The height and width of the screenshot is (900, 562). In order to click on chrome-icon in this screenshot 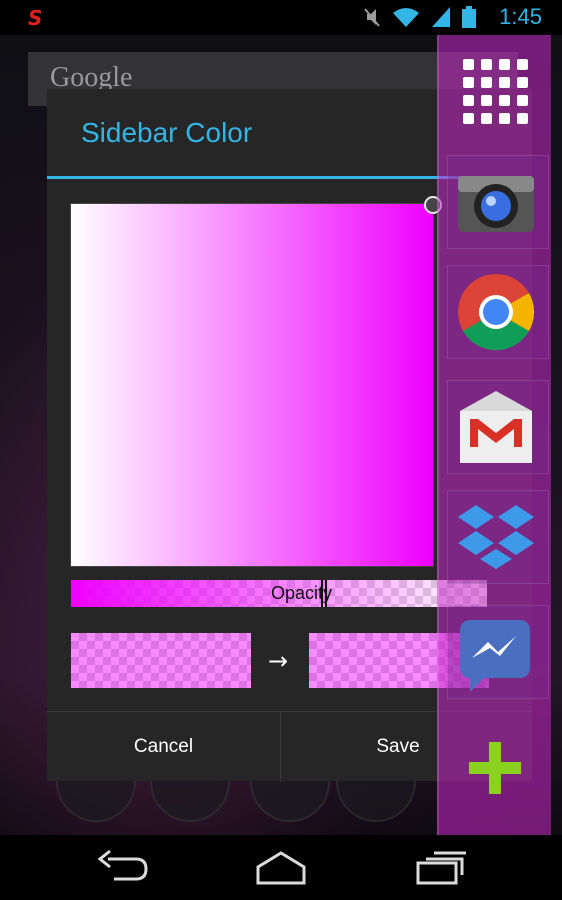, I will do `click(496, 312)`.